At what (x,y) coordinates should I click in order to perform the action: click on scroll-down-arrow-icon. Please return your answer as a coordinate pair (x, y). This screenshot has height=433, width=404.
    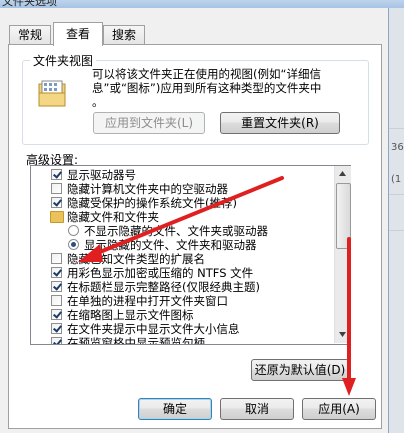
    Looking at the image, I should click on (342, 334).